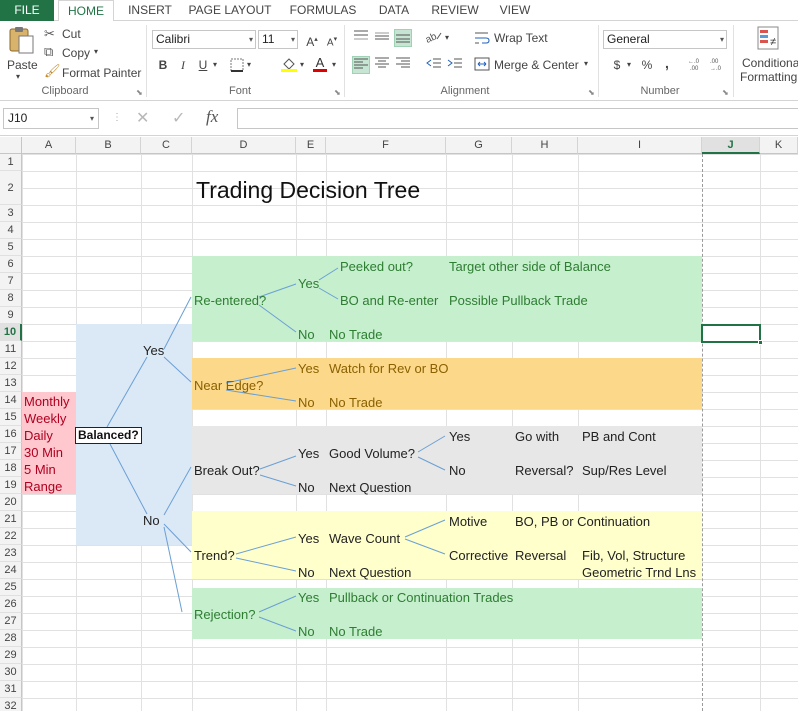 The width and height of the screenshot is (798, 711). I want to click on wrap-text-button: Wrap Text, so click(524, 38).